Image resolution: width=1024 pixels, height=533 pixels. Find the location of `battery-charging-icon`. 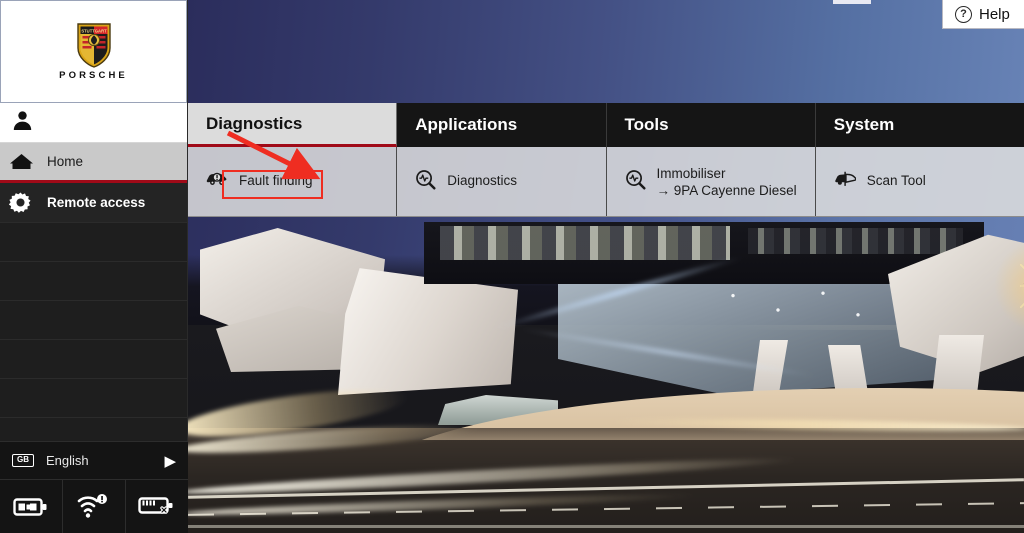

battery-charging-icon is located at coordinates (31, 506).